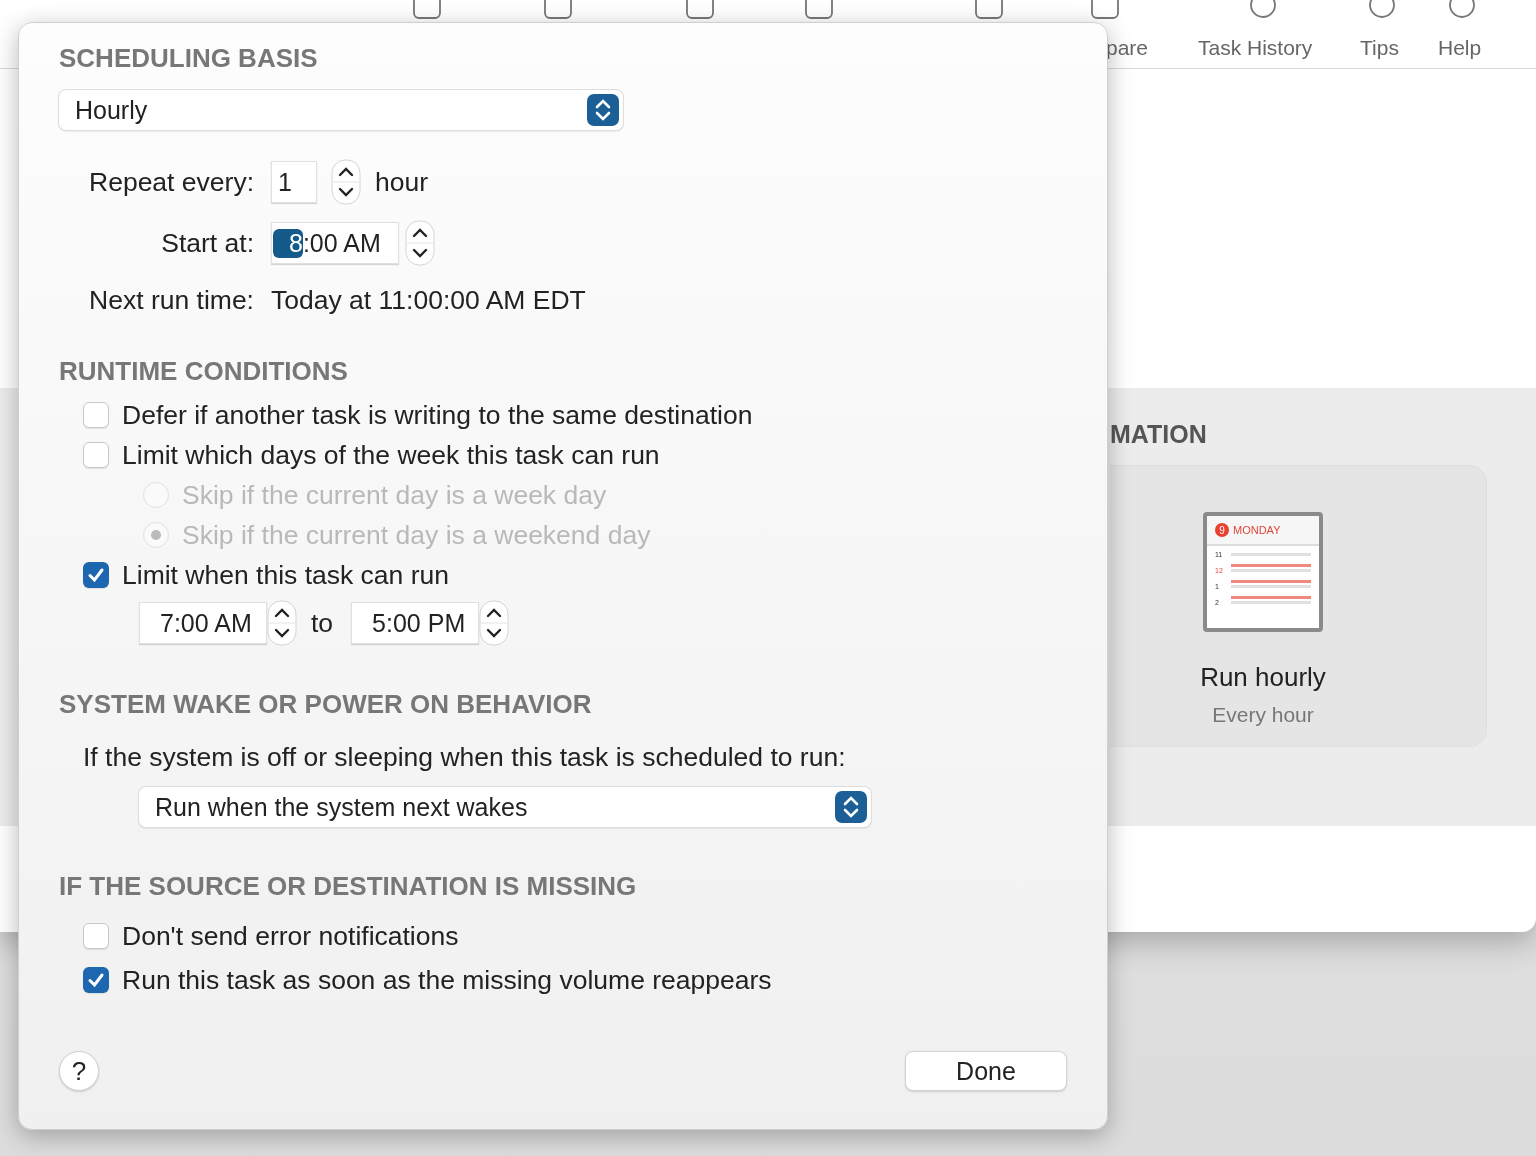 The height and width of the screenshot is (1156, 1536). What do you see at coordinates (207, 243) in the screenshot?
I see `field-label: Start at:` at bounding box center [207, 243].